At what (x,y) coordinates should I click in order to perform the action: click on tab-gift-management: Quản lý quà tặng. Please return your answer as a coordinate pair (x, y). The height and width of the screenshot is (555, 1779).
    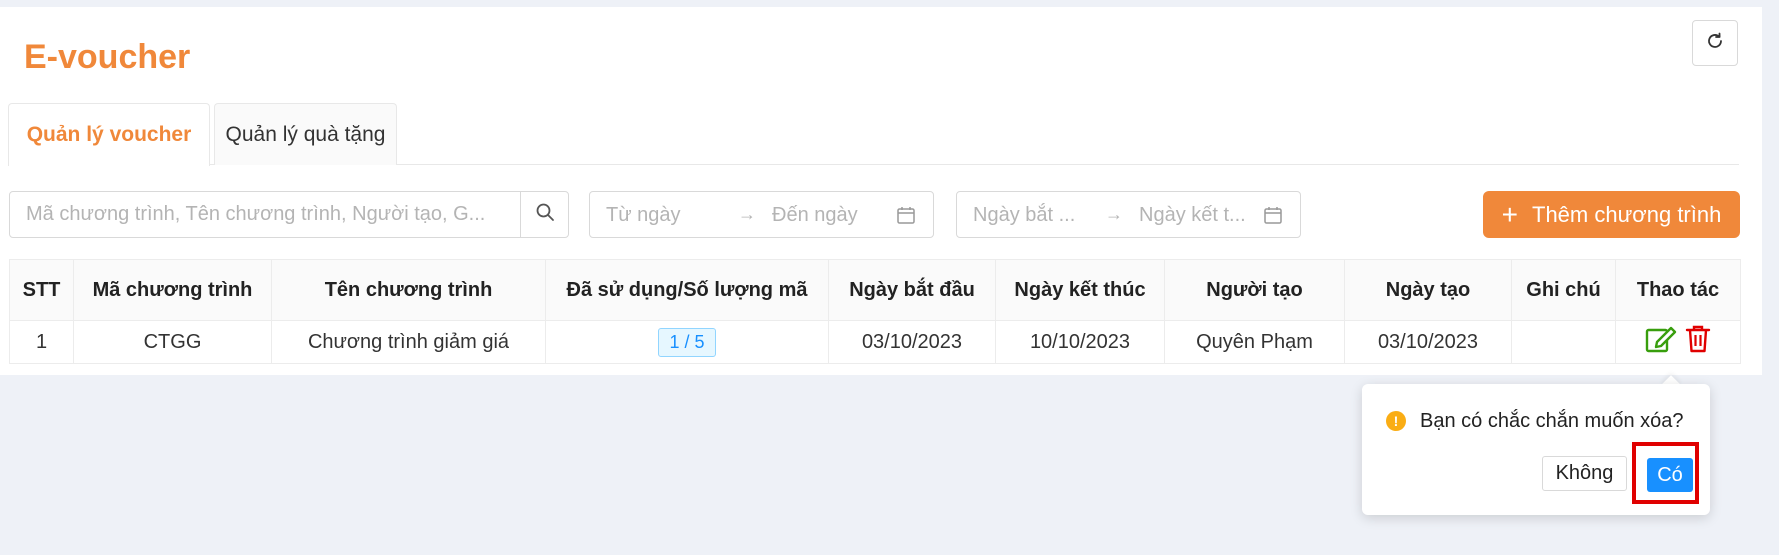
    Looking at the image, I should click on (305, 134).